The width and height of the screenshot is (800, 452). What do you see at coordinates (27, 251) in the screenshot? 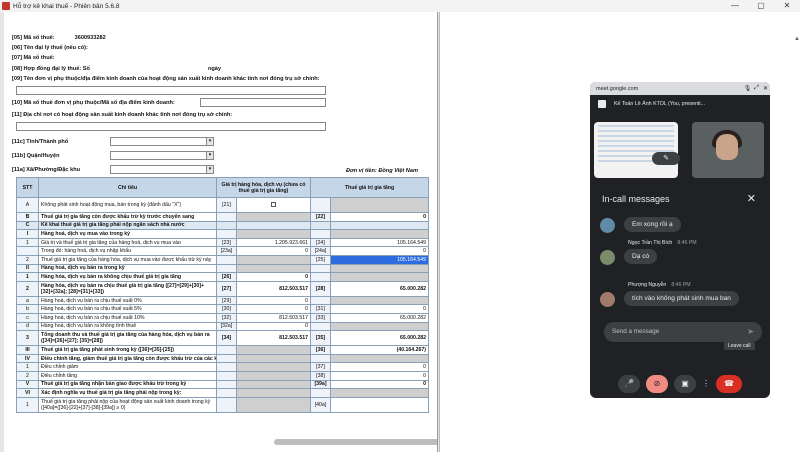
I see `row-stt` at bounding box center [27, 251].